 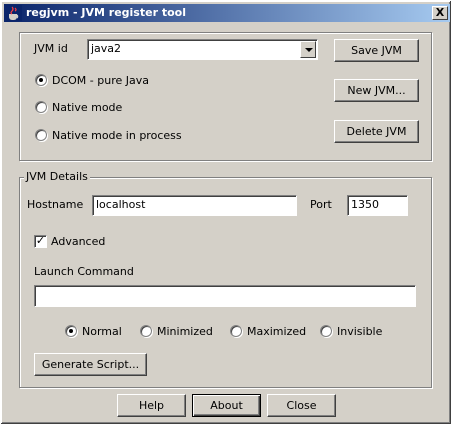 I want to click on advanced-checkbox: ✓, so click(x=40, y=241).